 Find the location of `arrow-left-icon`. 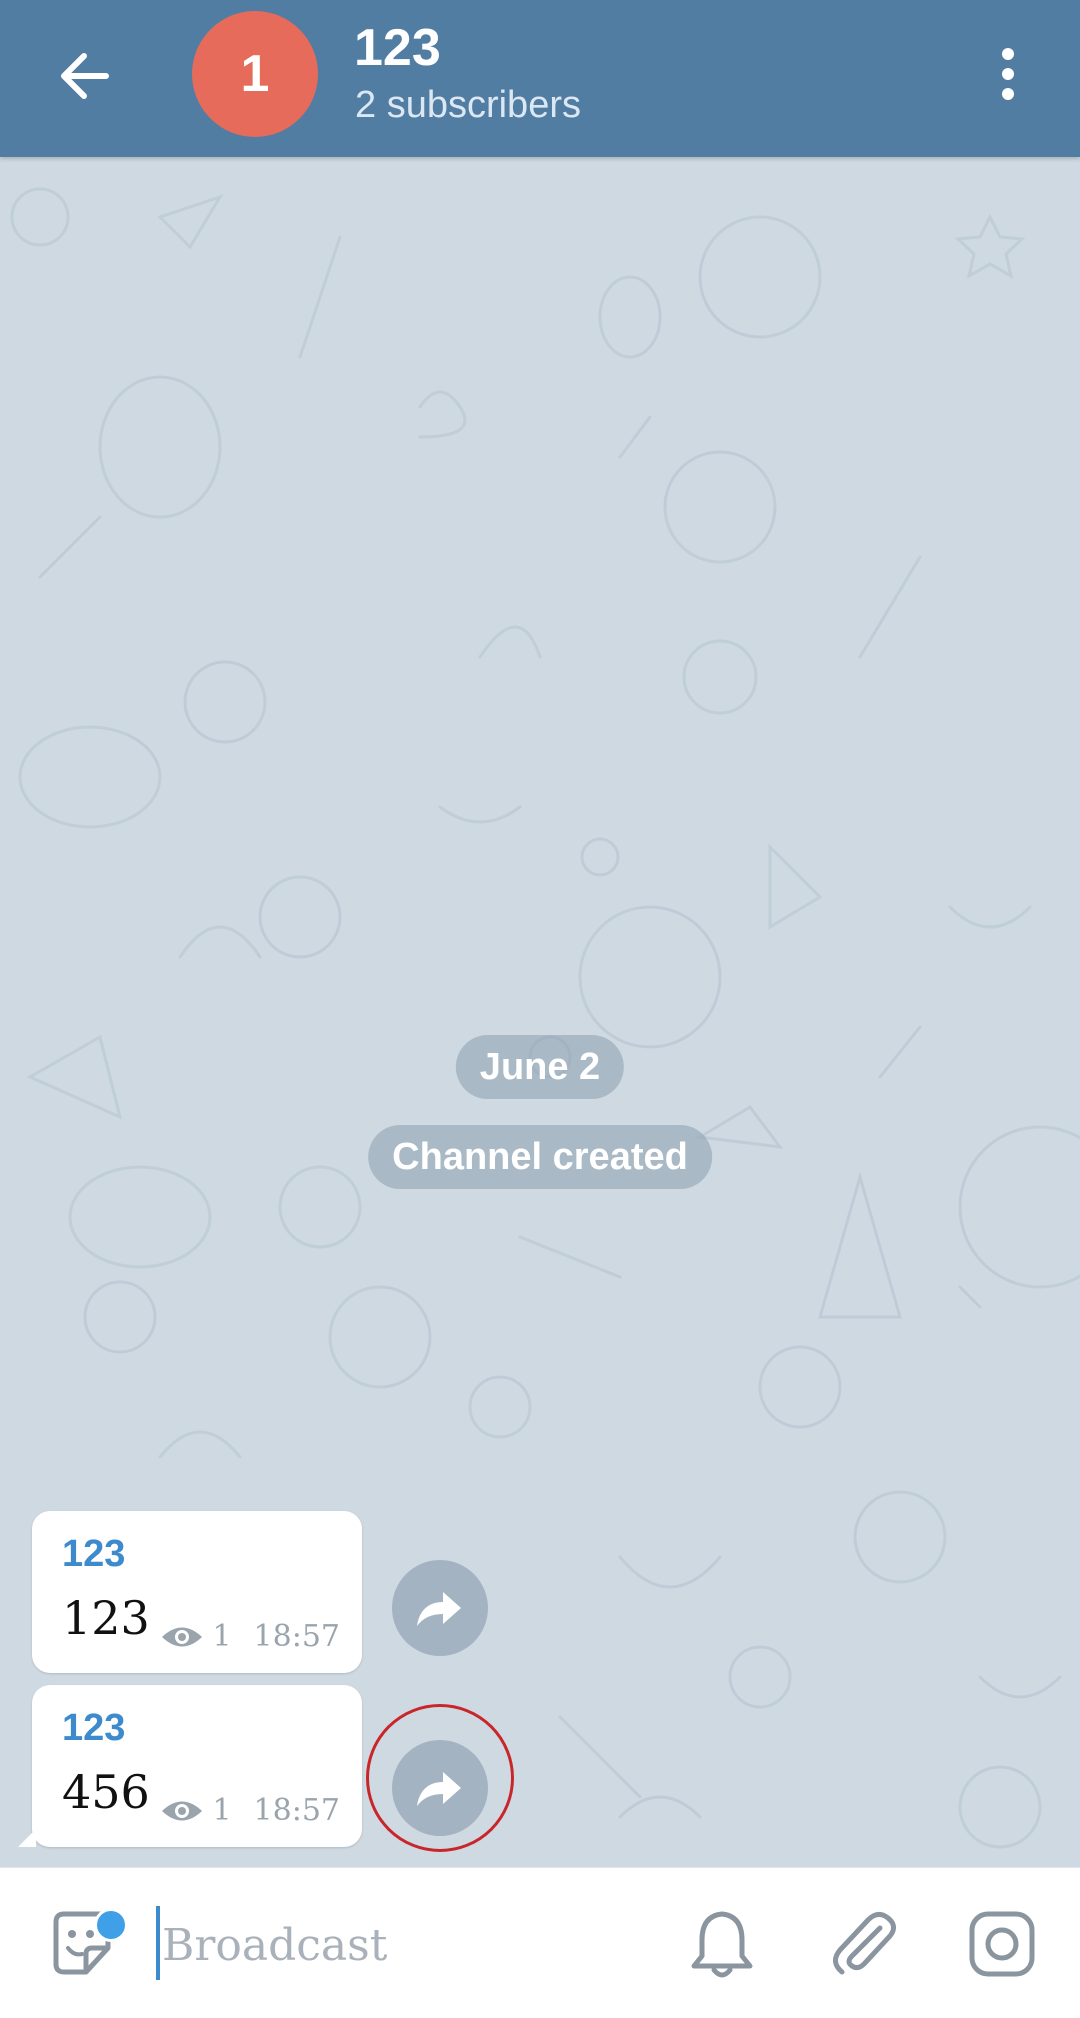

arrow-left-icon is located at coordinates (85, 76).